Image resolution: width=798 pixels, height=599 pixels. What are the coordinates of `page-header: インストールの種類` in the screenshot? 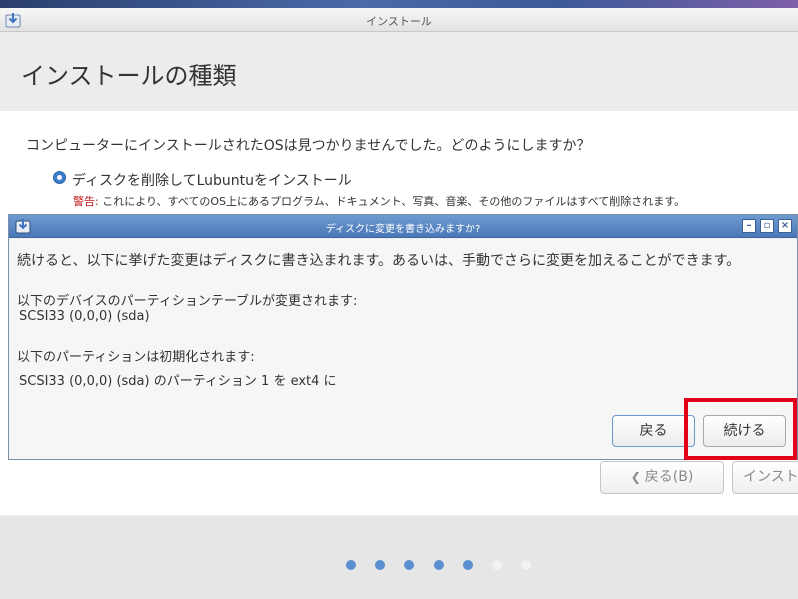 It's located at (399, 72).